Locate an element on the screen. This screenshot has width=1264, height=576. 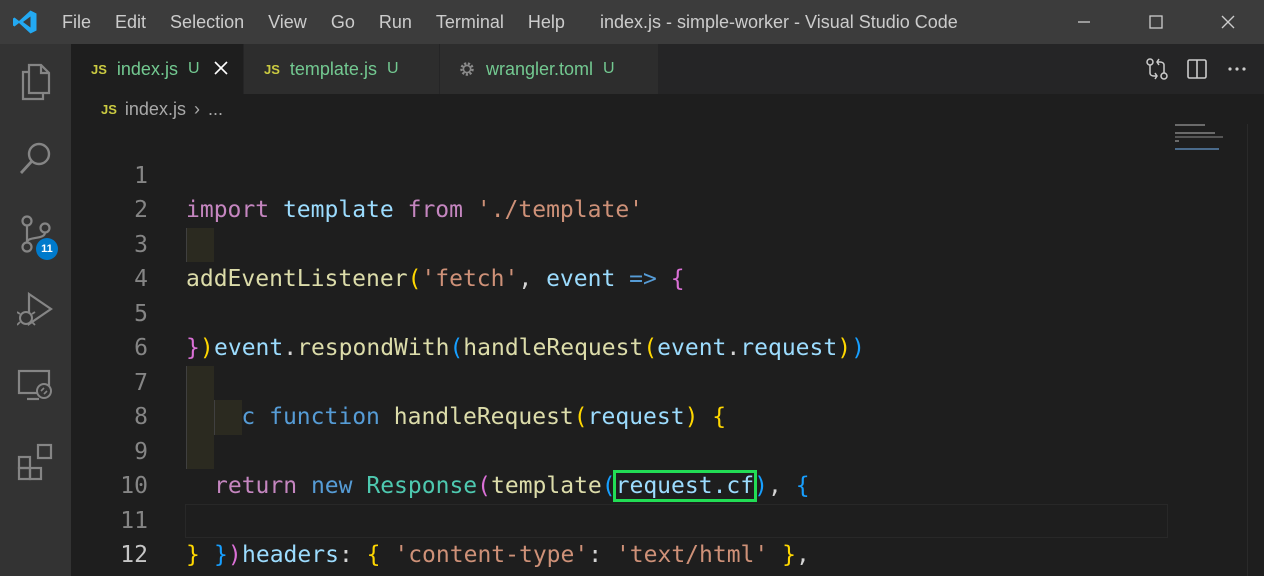
close-window-button is located at coordinates (1228, 22).